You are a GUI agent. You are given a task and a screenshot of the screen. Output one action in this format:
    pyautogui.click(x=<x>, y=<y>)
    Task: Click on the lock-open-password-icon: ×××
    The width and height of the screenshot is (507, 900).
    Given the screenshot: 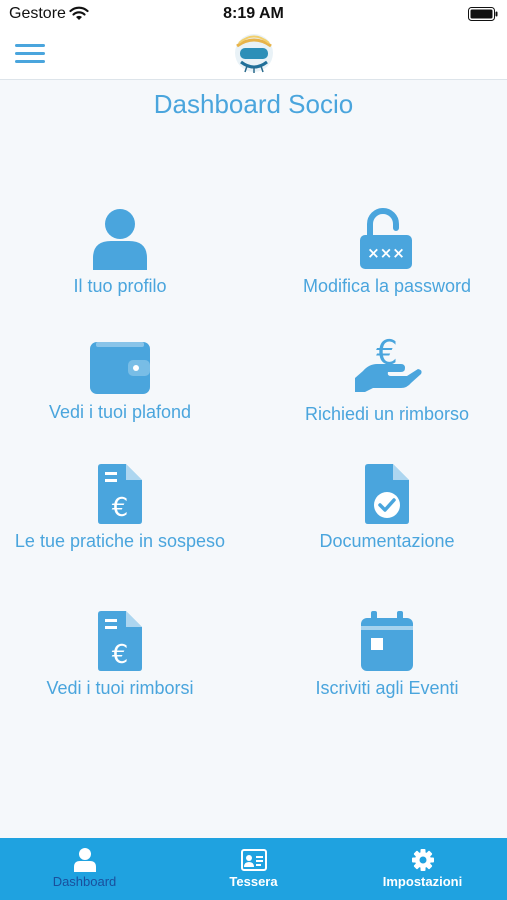 What is the action you would take?
    pyautogui.click(x=386, y=238)
    